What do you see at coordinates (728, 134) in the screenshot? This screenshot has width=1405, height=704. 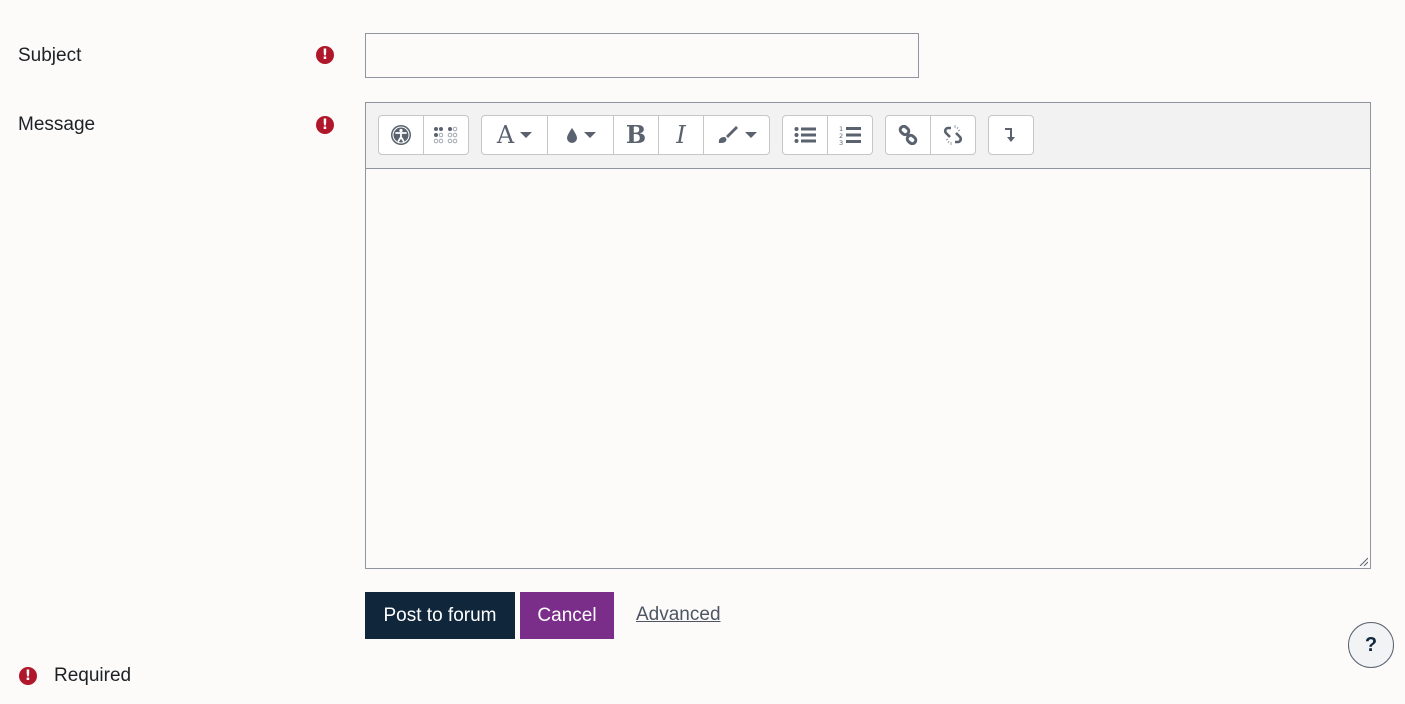 I see `background-color-dropdown-icon` at bounding box center [728, 134].